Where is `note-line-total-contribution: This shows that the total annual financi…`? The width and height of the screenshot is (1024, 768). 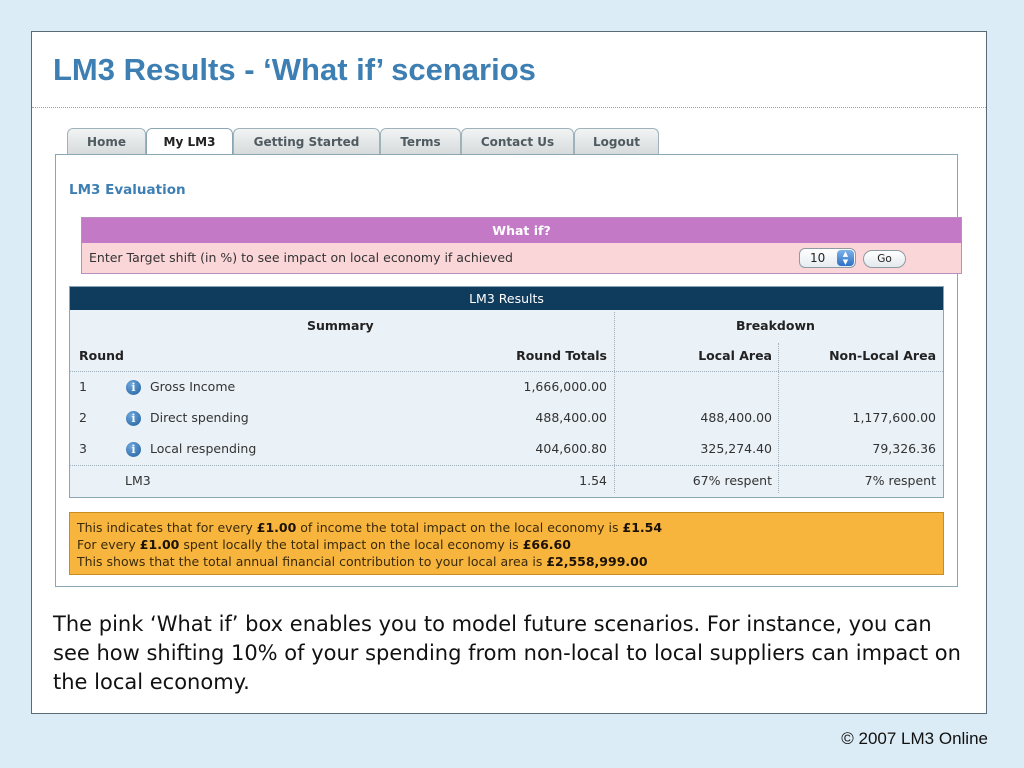
note-line-total-contribution: This shows that the total annual financi… is located at coordinates (362, 561).